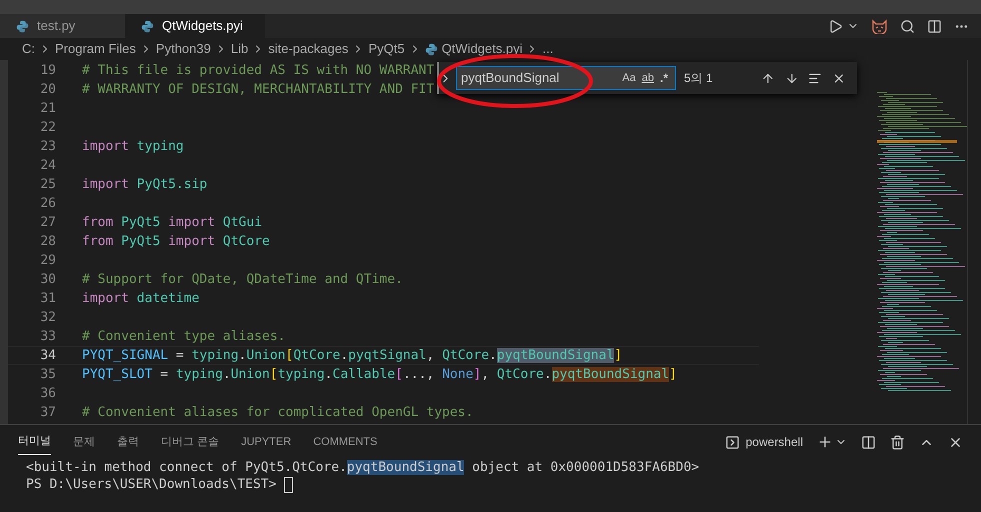 The width and height of the screenshot is (981, 512). Describe the element at coordinates (47, 241) in the screenshot. I see `line-number: 28` at that location.